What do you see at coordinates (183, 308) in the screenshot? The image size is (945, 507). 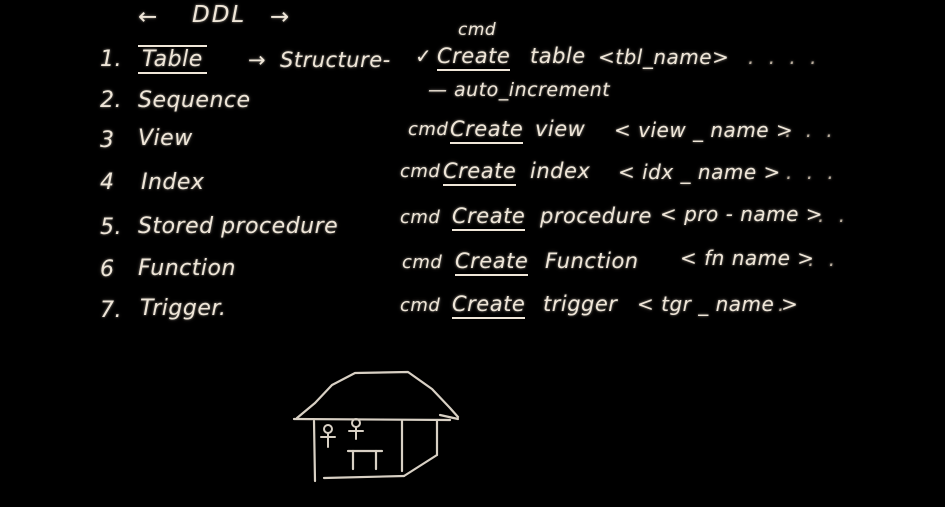 I see `list-item-term: Trigger.` at bounding box center [183, 308].